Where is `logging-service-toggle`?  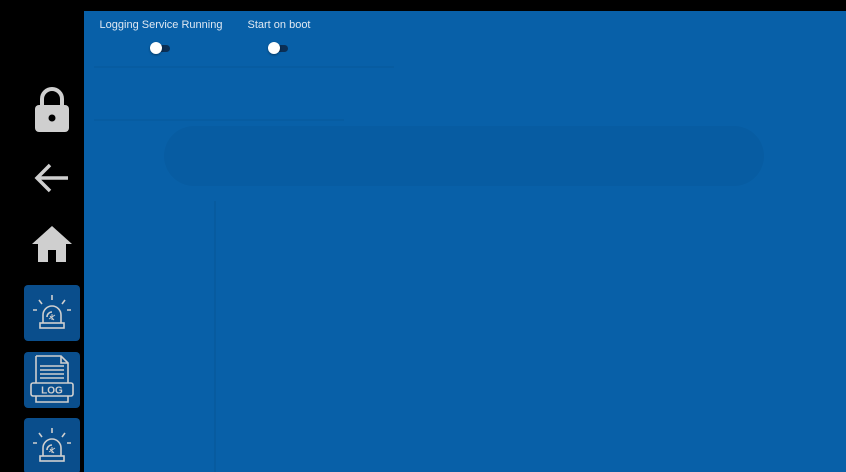 logging-service-toggle is located at coordinates (161, 48).